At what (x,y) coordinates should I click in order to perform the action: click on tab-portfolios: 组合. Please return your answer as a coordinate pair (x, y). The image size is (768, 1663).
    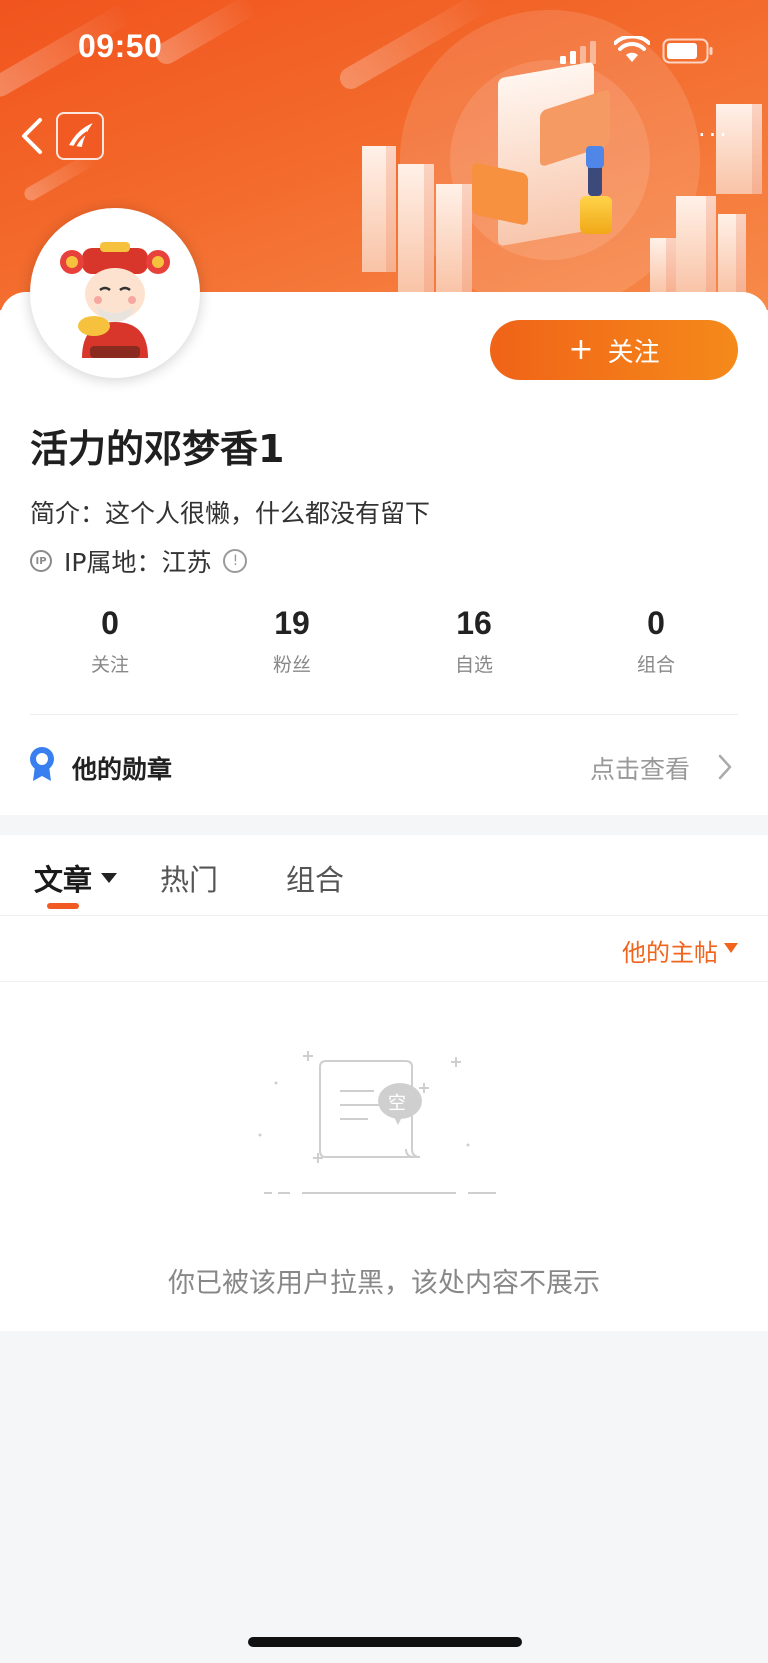
    Looking at the image, I should click on (315, 878).